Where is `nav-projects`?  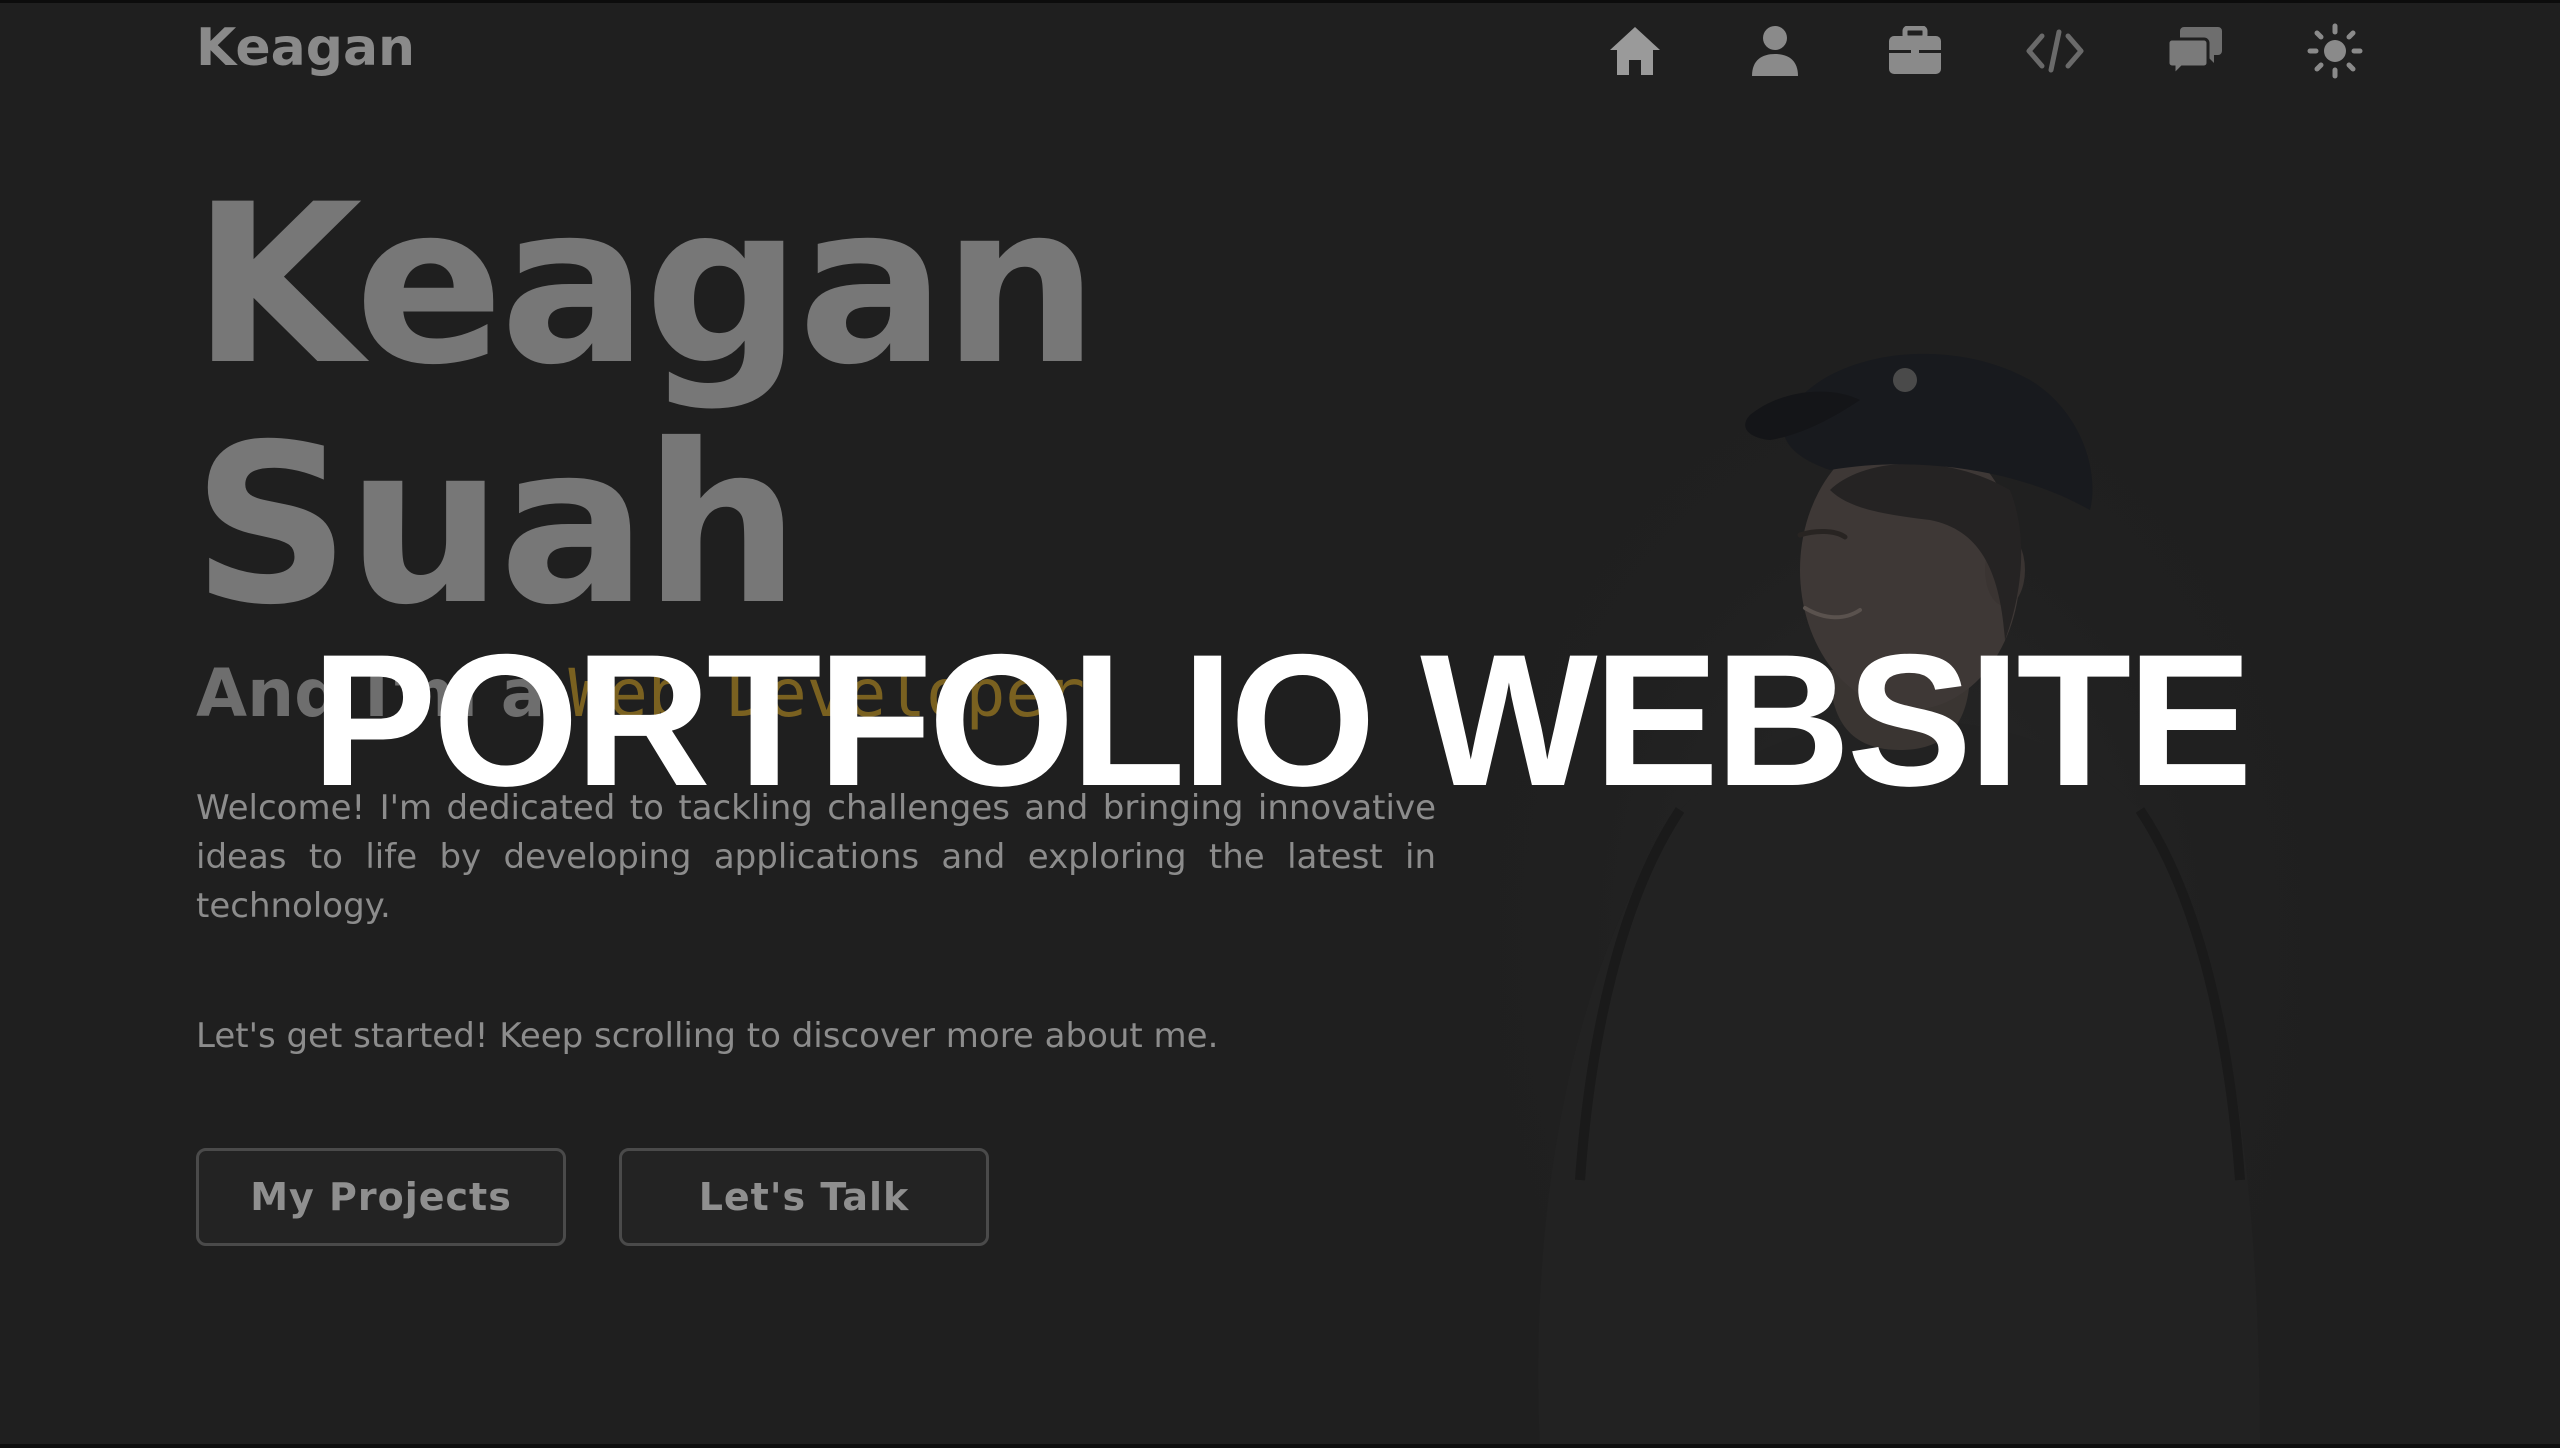 nav-projects is located at coordinates (2055, 51).